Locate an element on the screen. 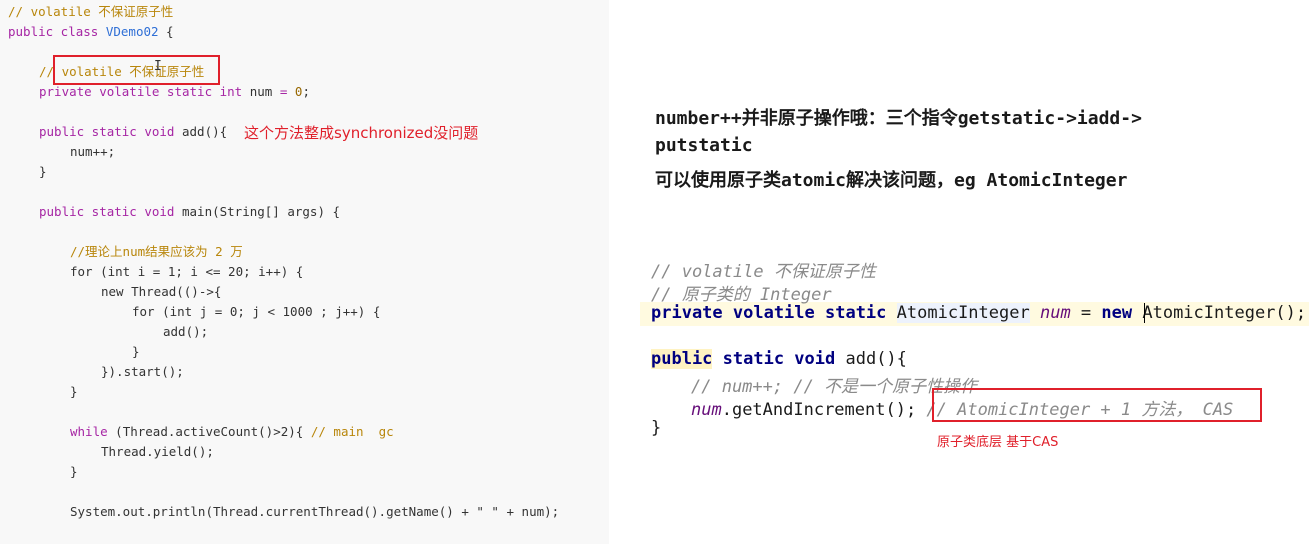  keyword: public is located at coordinates (682, 359).